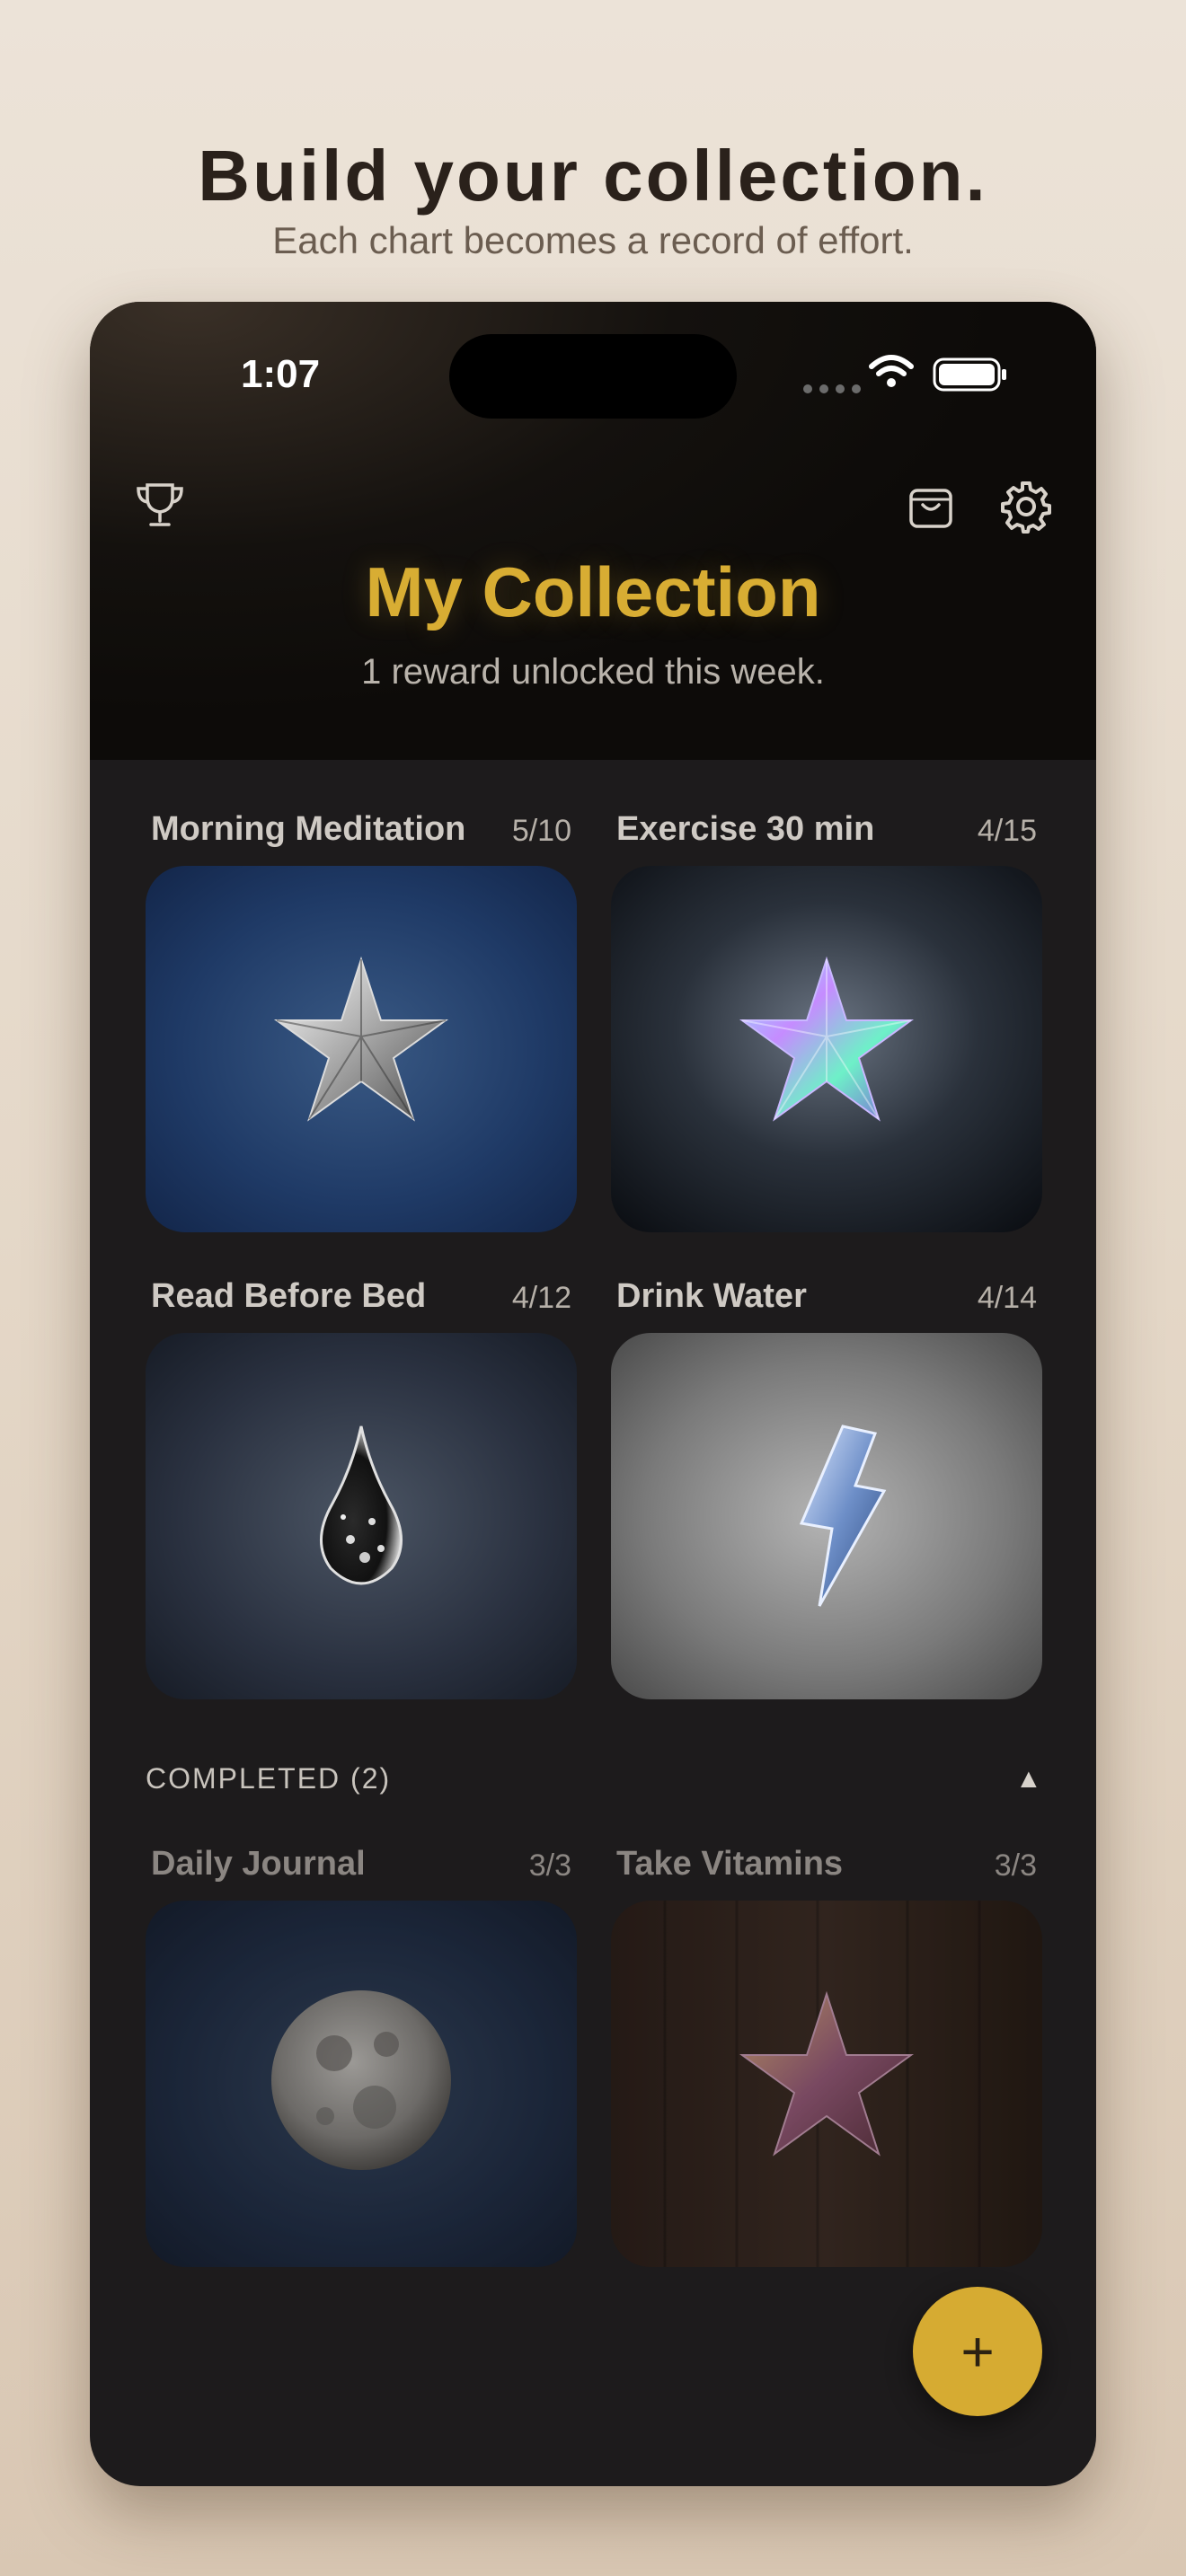  What do you see at coordinates (308, 829) in the screenshot?
I see `chart-name: Morning Meditation` at bounding box center [308, 829].